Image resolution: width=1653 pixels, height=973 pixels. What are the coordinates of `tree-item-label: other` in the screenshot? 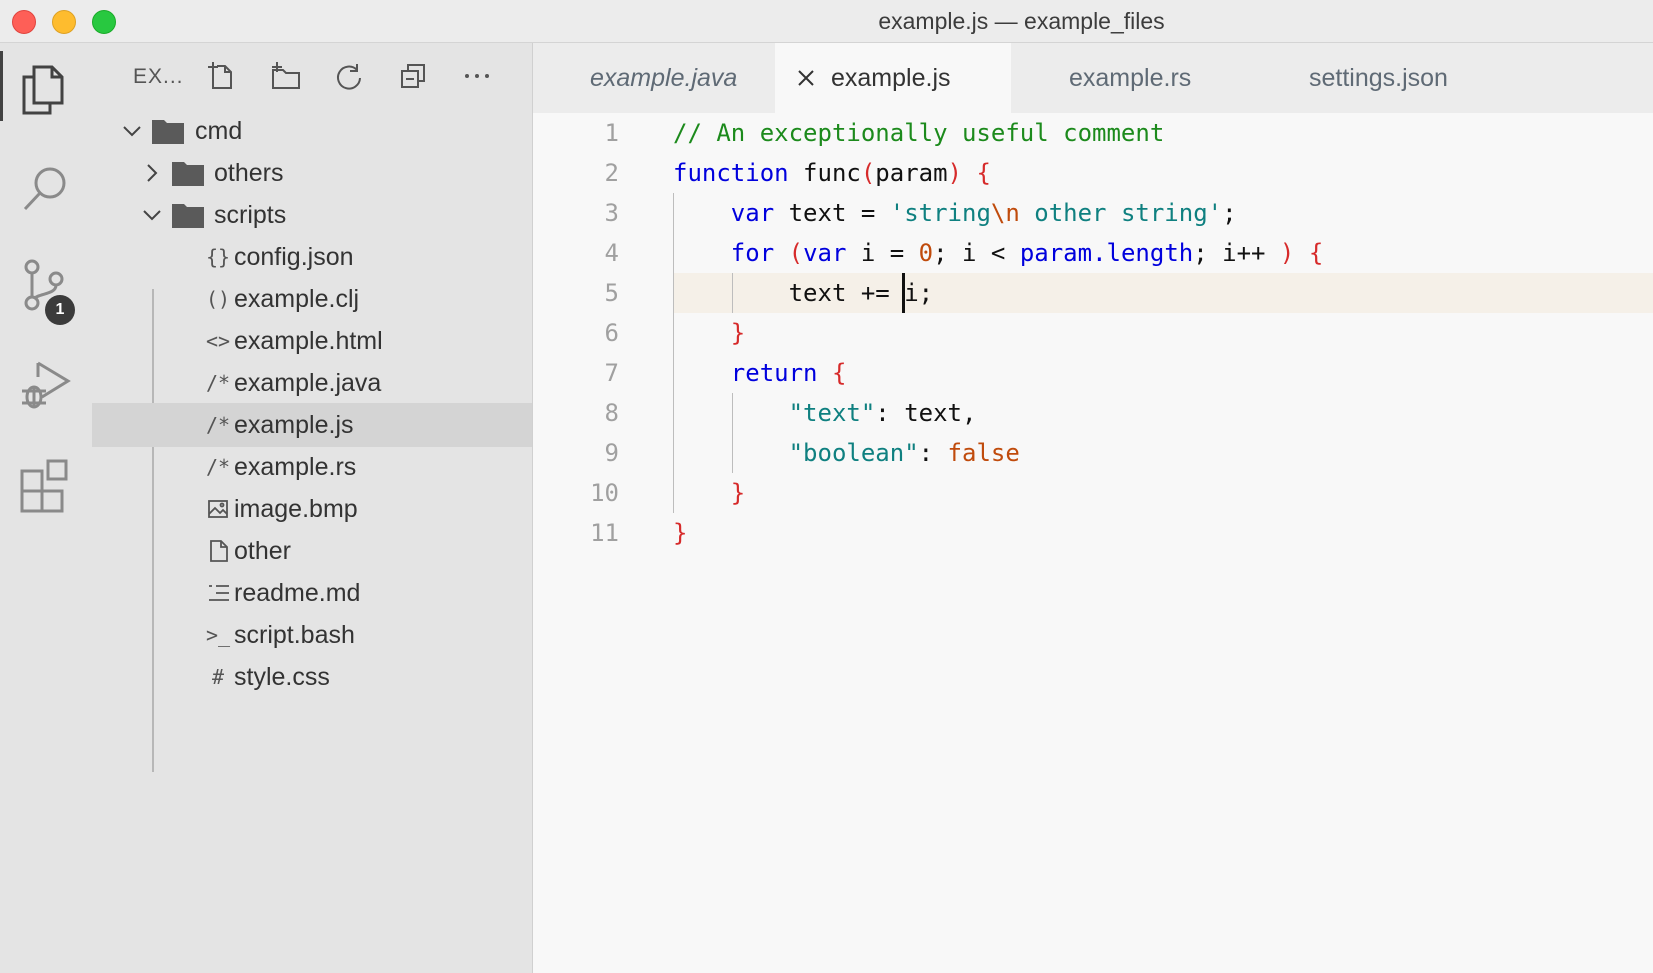 It's located at (262, 551).